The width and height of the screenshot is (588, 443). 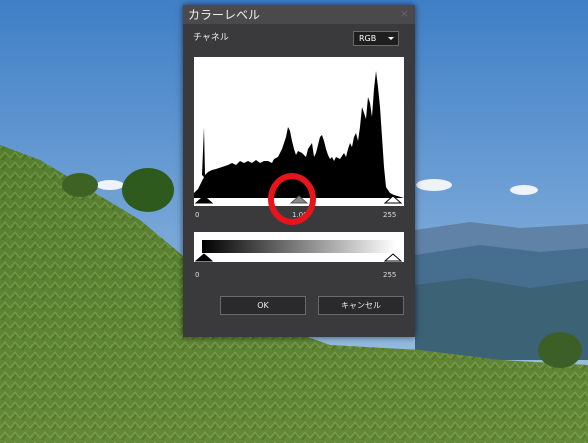 What do you see at coordinates (204, 257) in the screenshot?
I see `output-black-handle` at bounding box center [204, 257].